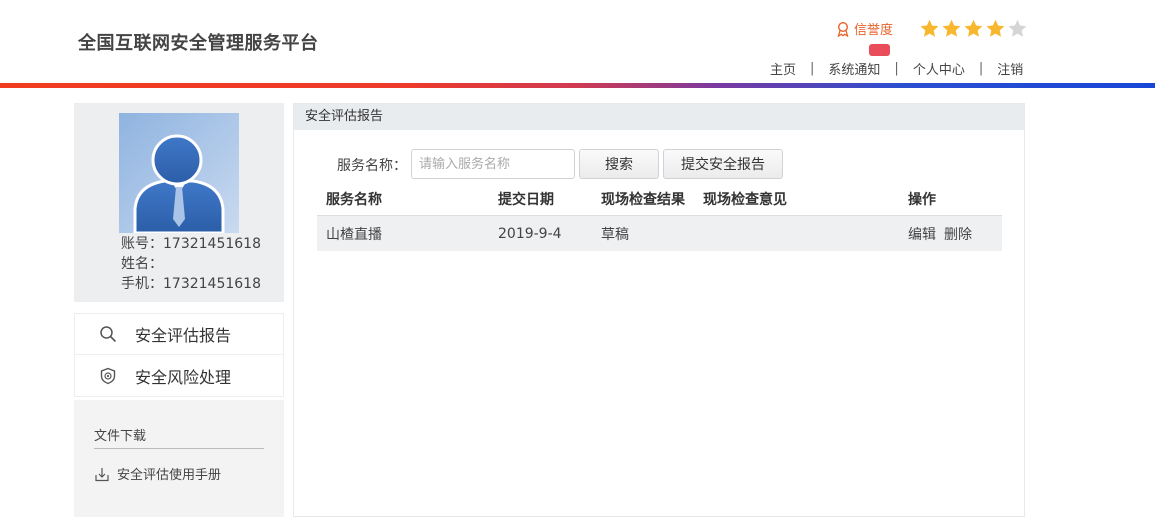 This screenshot has height=517, width=1155. I want to click on notification-badge, so click(879, 50).